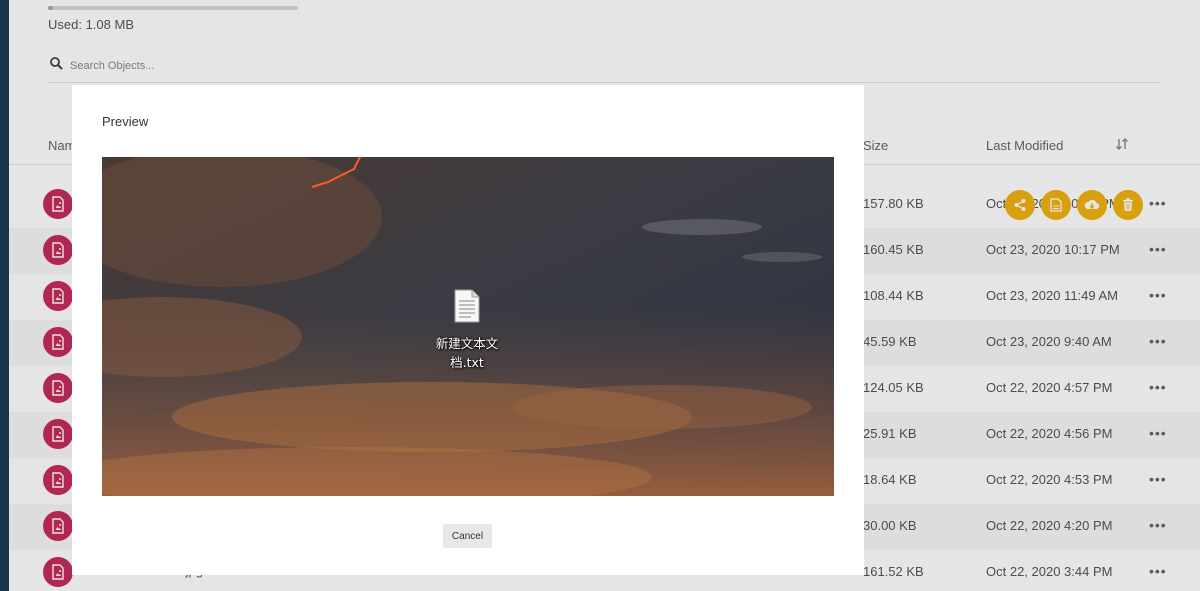 This screenshot has width=1200, height=591. What do you see at coordinates (125, 121) in the screenshot?
I see `modal-title: Preview` at bounding box center [125, 121].